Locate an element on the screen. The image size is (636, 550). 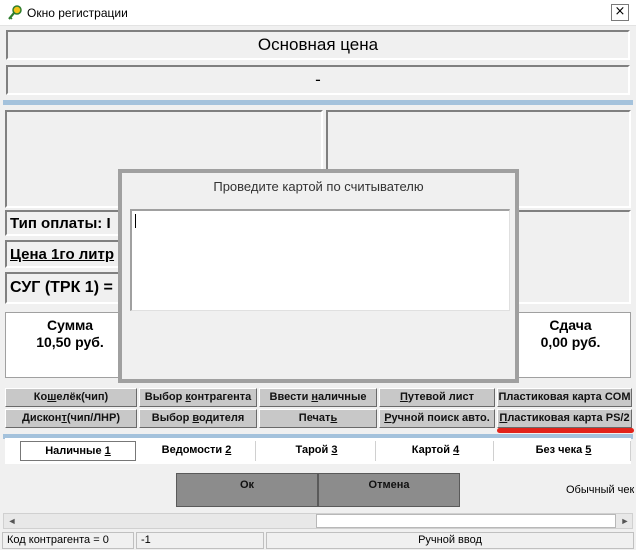
button-text: елёк(чип) is located at coordinates (82, 397).